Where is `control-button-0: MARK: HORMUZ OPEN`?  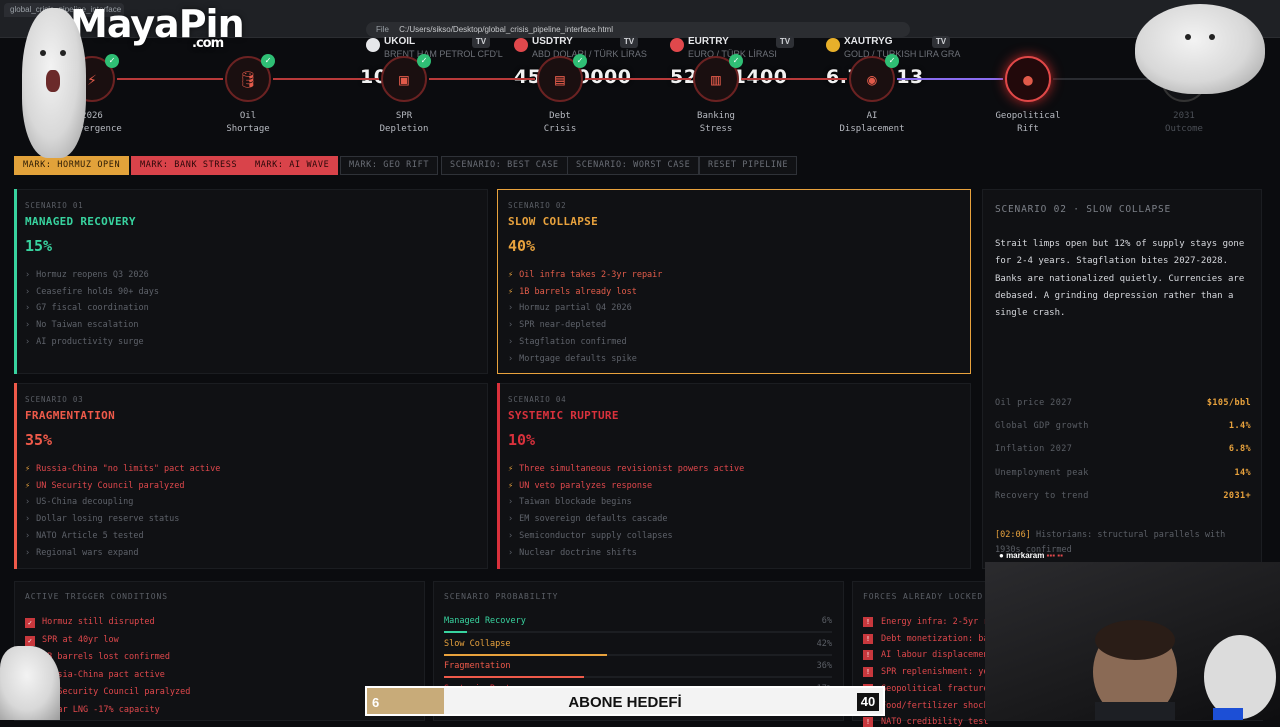 control-button-0: MARK: HORMUZ OPEN is located at coordinates (72, 165).